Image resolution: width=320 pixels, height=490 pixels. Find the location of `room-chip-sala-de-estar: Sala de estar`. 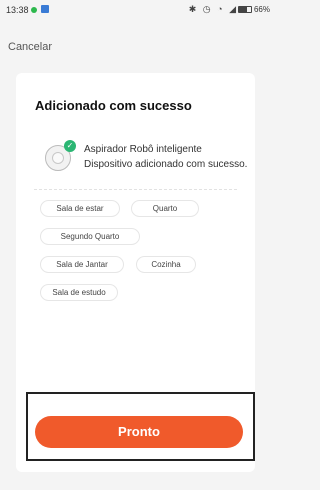

room-chip-sala-de-estar: Sala de estar is located at coordinates (80, 208).